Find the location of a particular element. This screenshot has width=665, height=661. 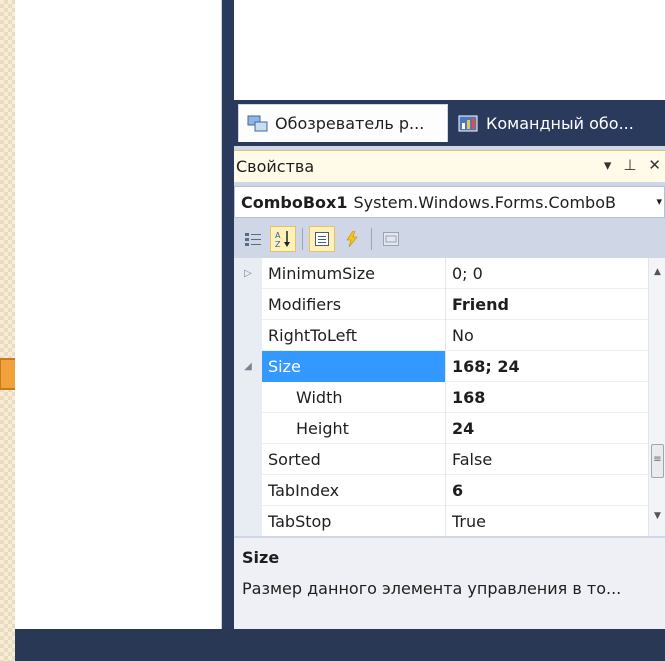

categorized-icon is located at coordinates (253, 239).